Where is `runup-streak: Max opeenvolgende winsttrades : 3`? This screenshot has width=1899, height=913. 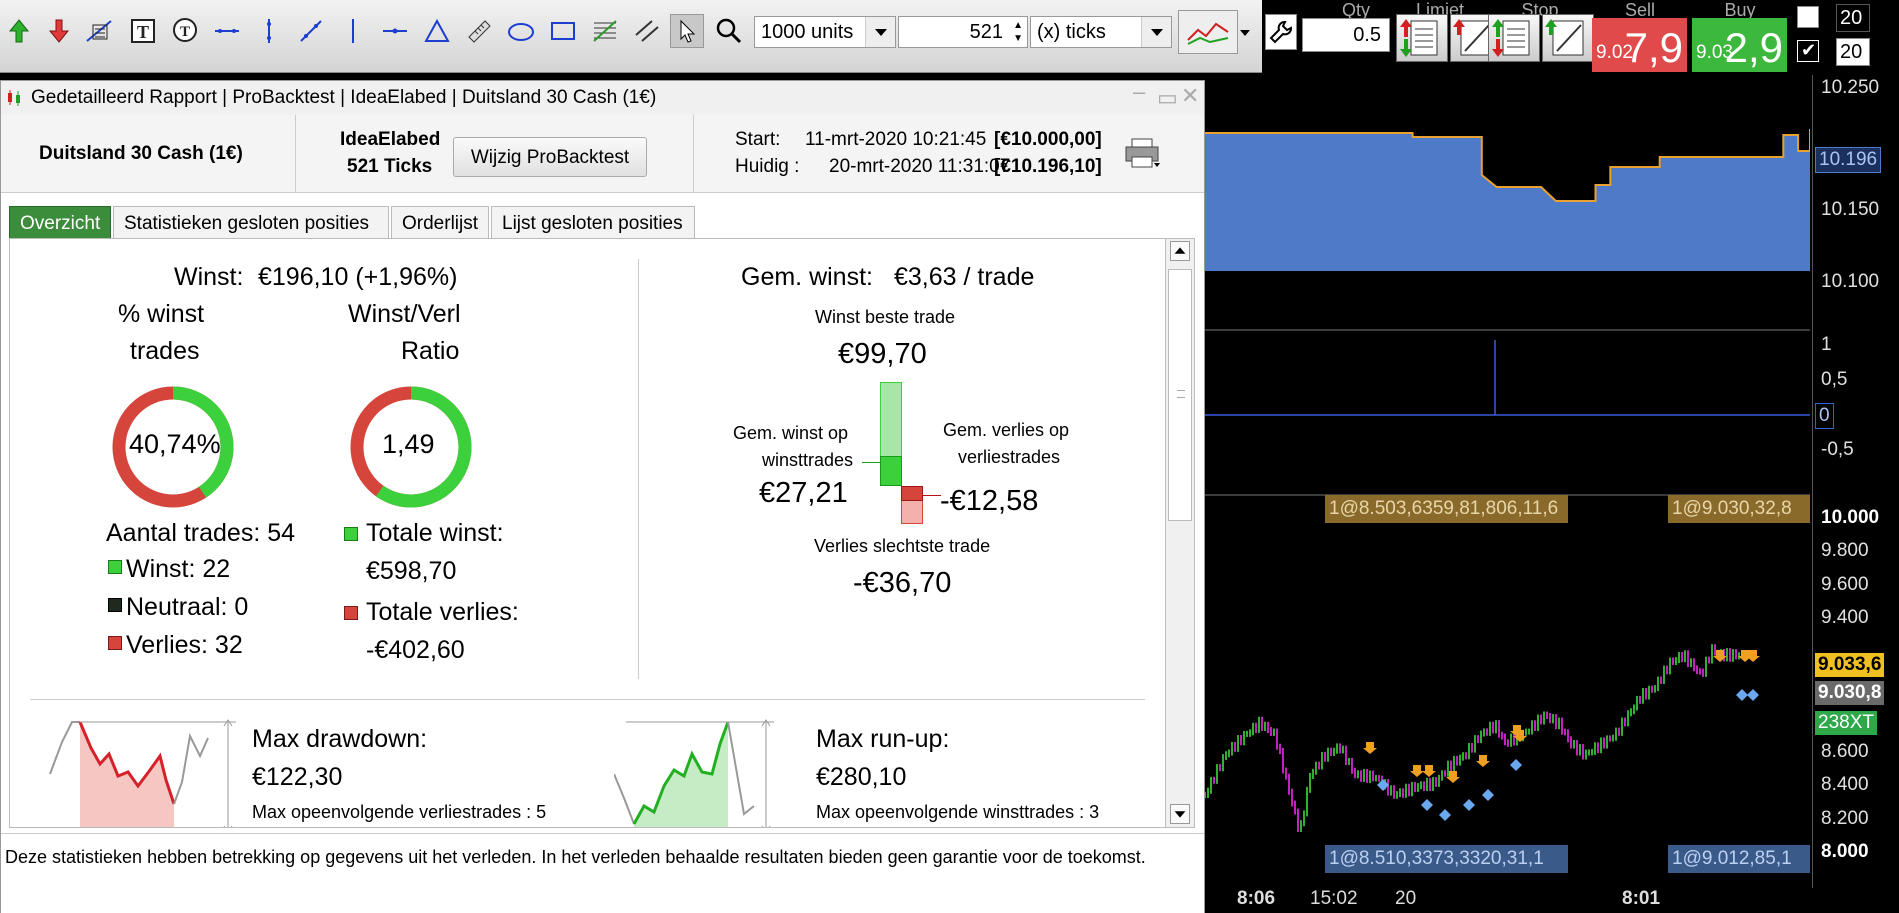
runup-streak: Max opeenvolgende winsttrades : 3 is located at coordinates (958, 812).